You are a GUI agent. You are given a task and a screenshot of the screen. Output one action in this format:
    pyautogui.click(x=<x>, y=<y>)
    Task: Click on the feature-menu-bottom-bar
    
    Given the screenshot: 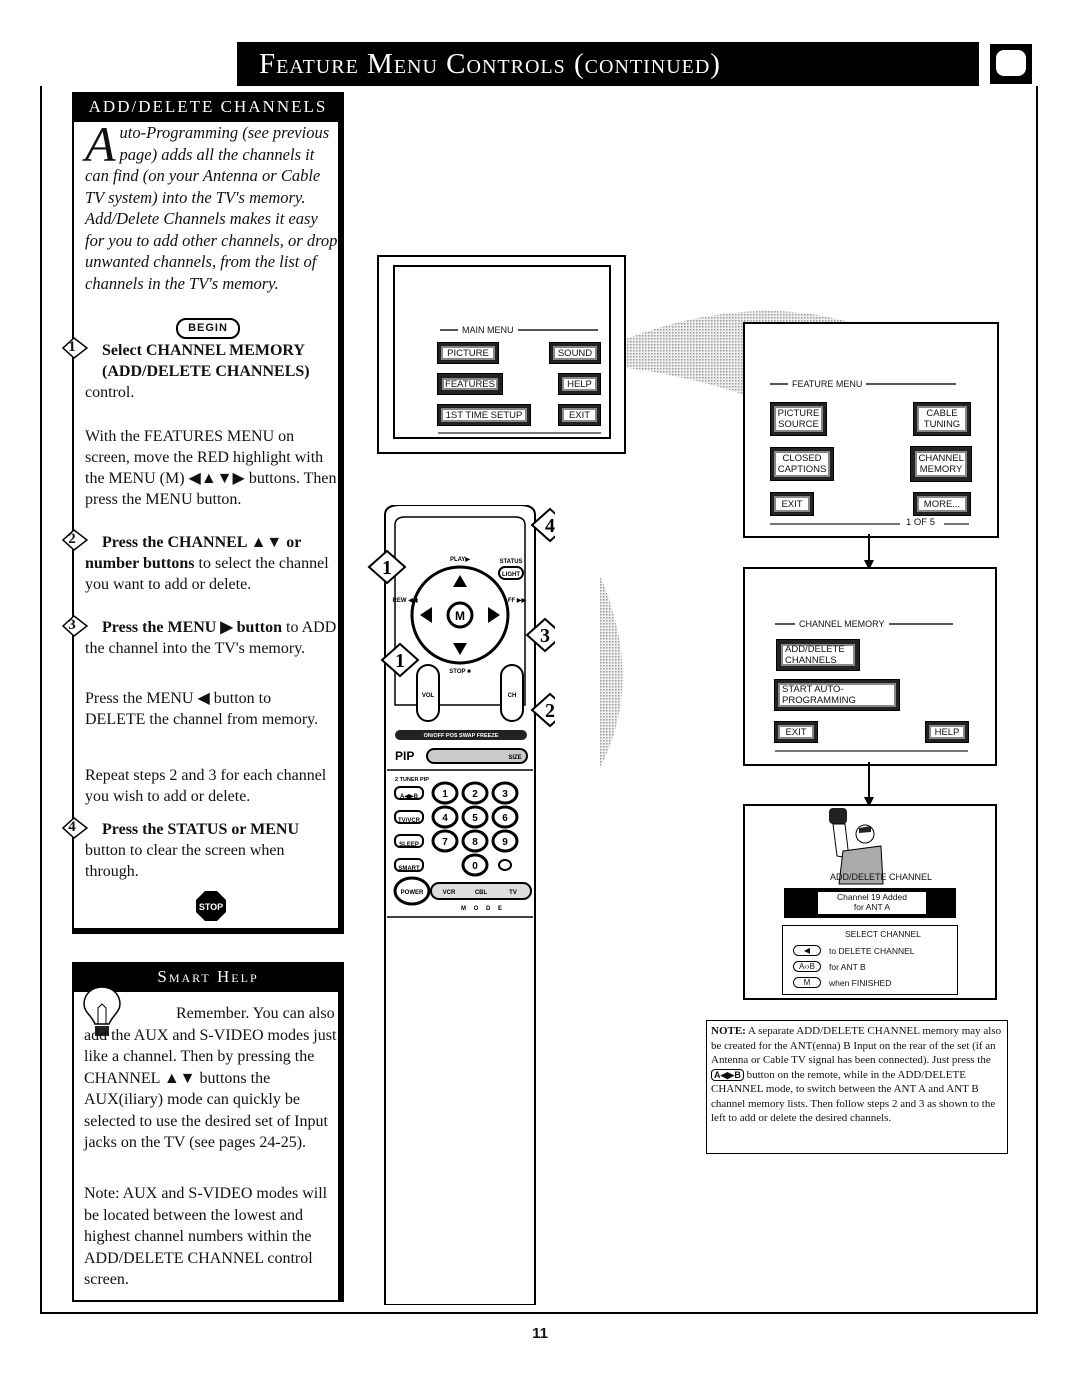 What is the action you would take?
    pyautogui.click(x=835, y=524)
    